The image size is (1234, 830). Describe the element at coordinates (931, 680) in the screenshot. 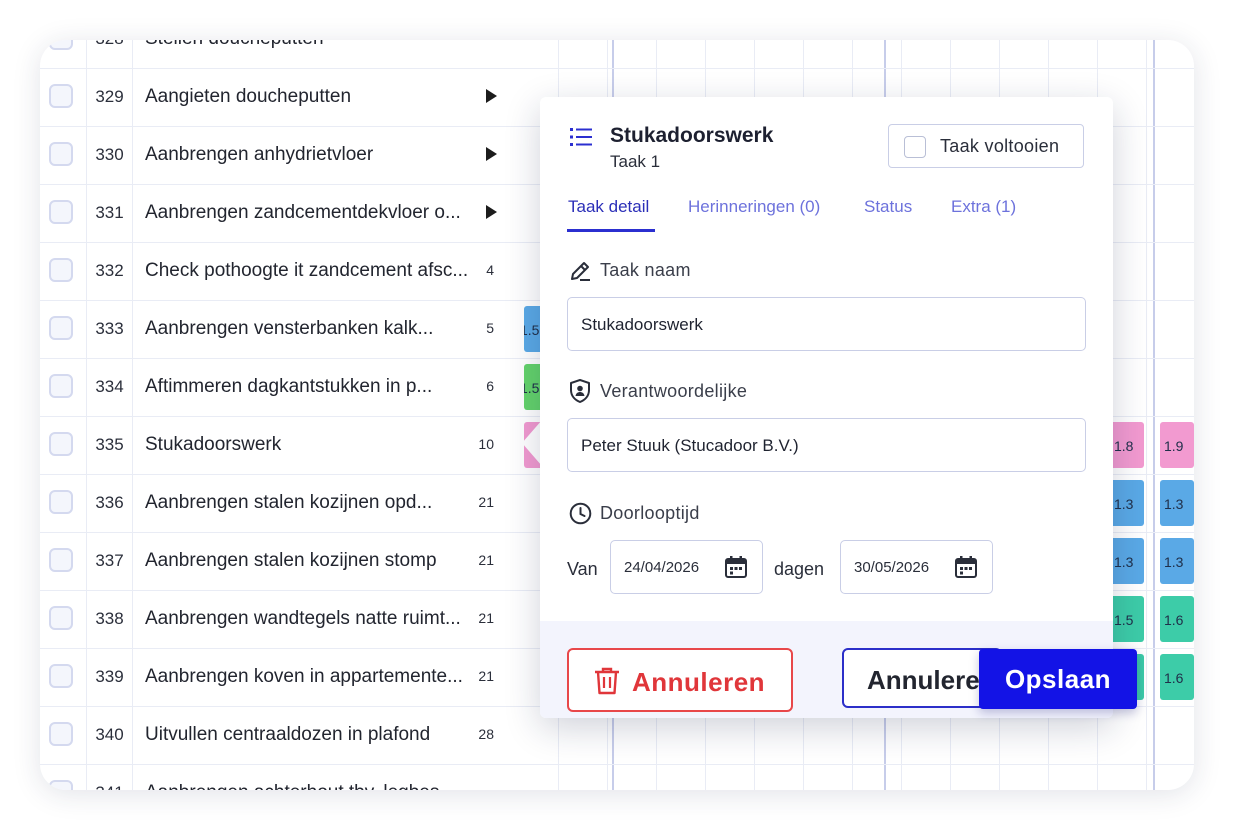

I see `cancel-button-label: Annuleren` at that location.